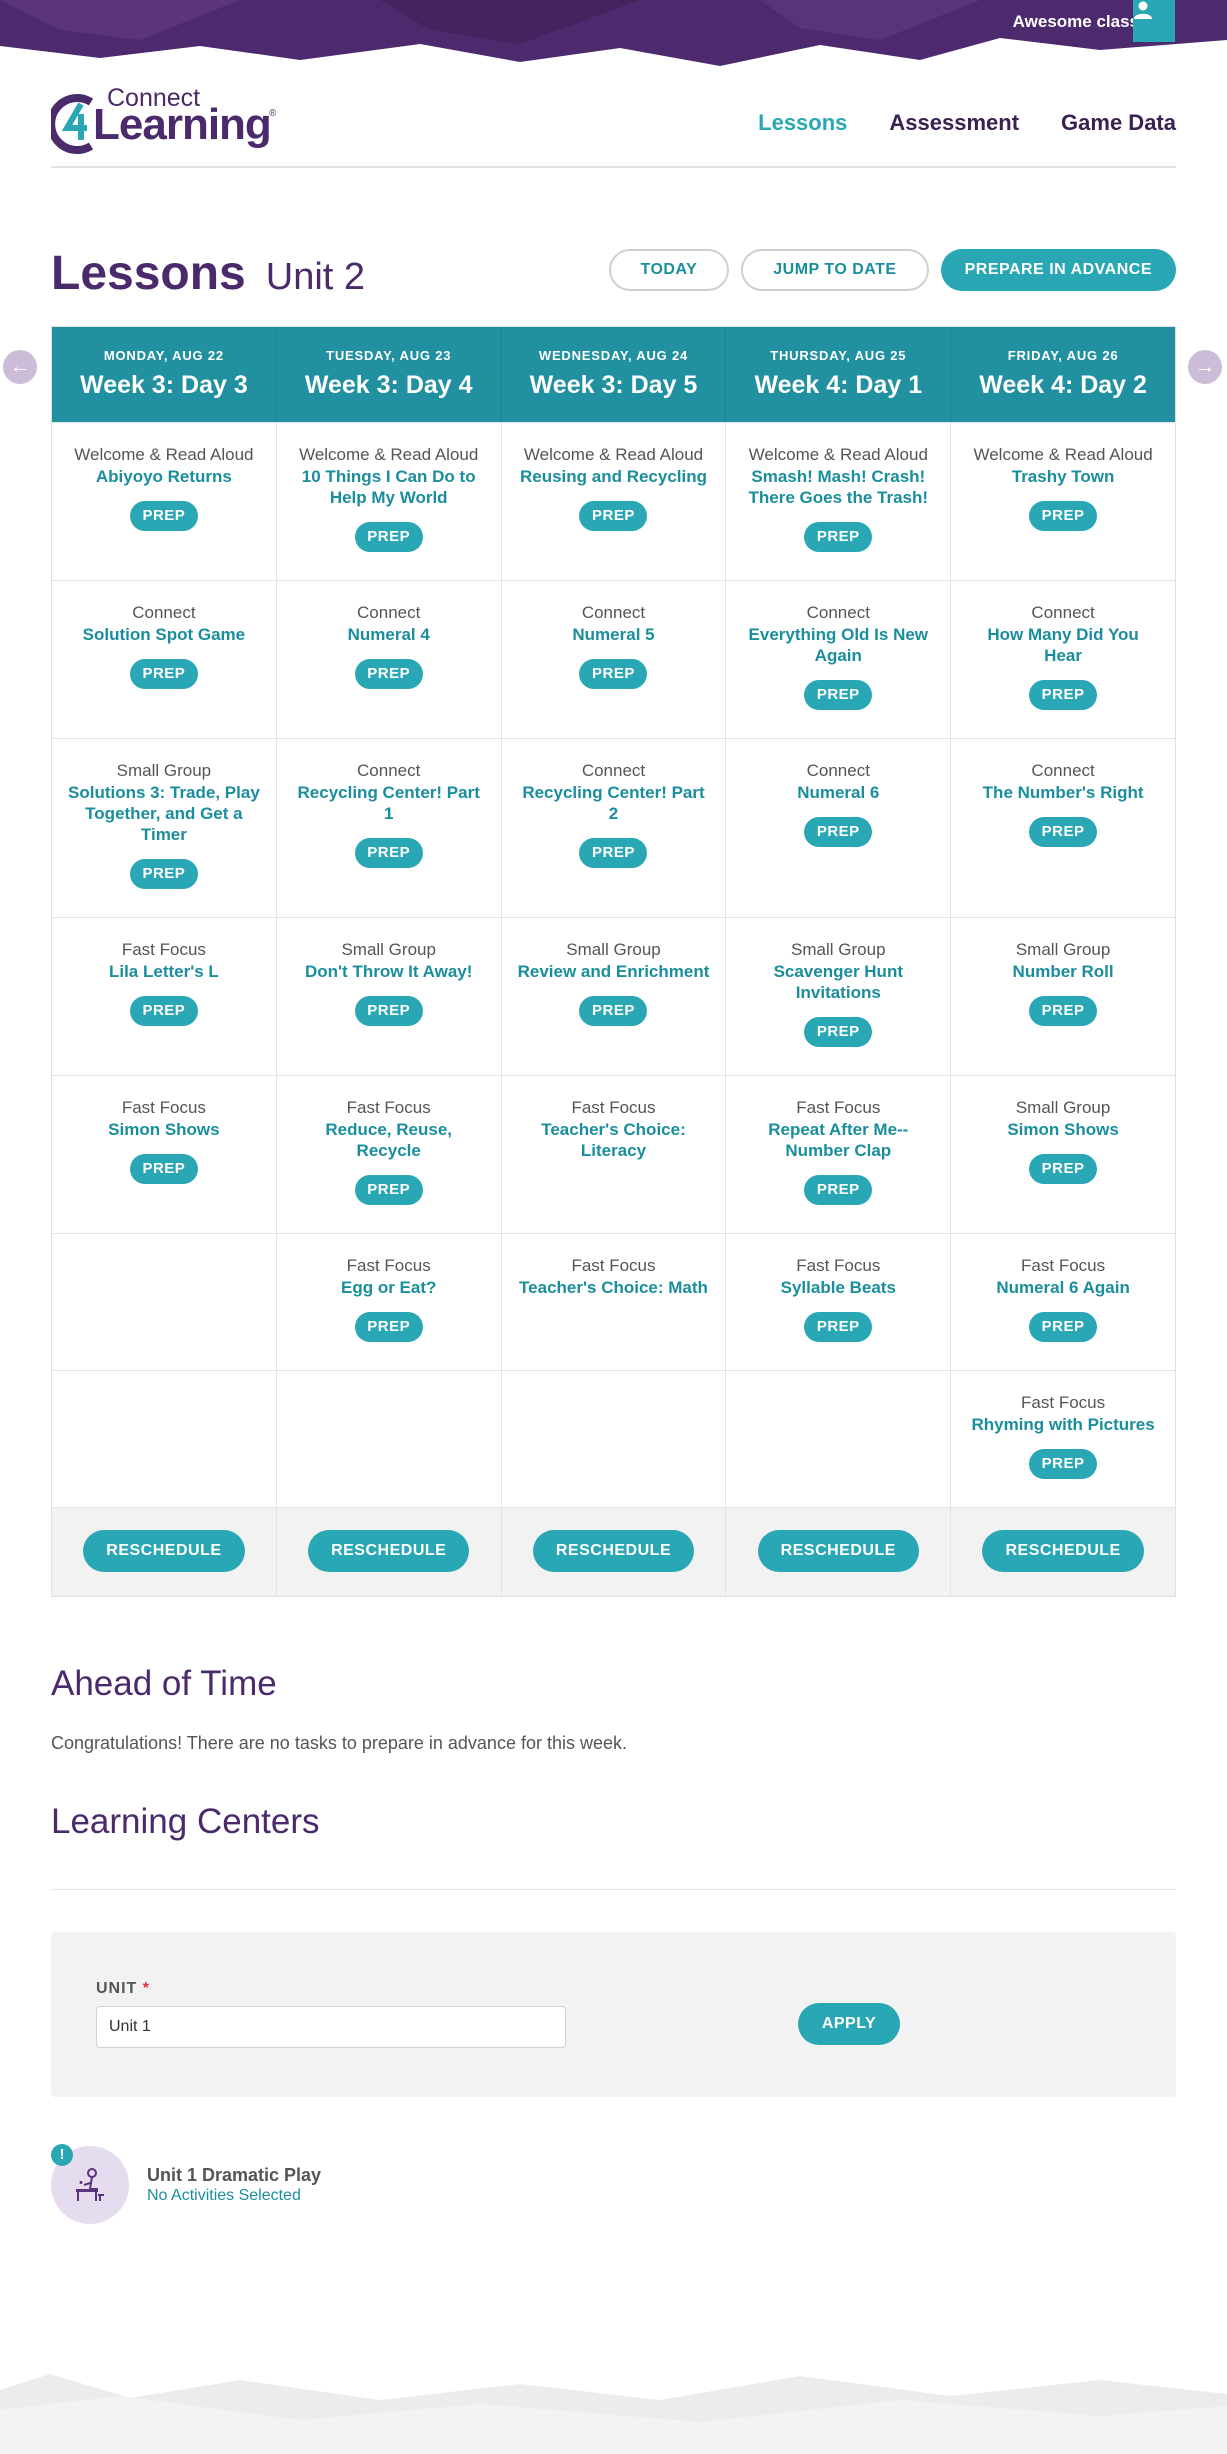 Image resolution: width=1227 pixels, height=2454 pixels. Describe the element at coordinates (838, 1140) in the screenshot. I see `lesson-title: Repeat After Me--Number Clap` at that location.